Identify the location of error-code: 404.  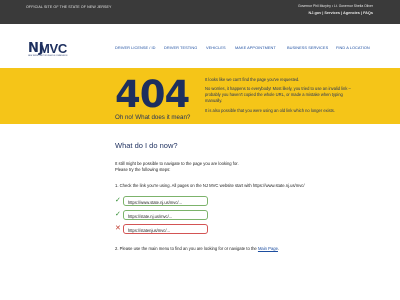
(152, 94).